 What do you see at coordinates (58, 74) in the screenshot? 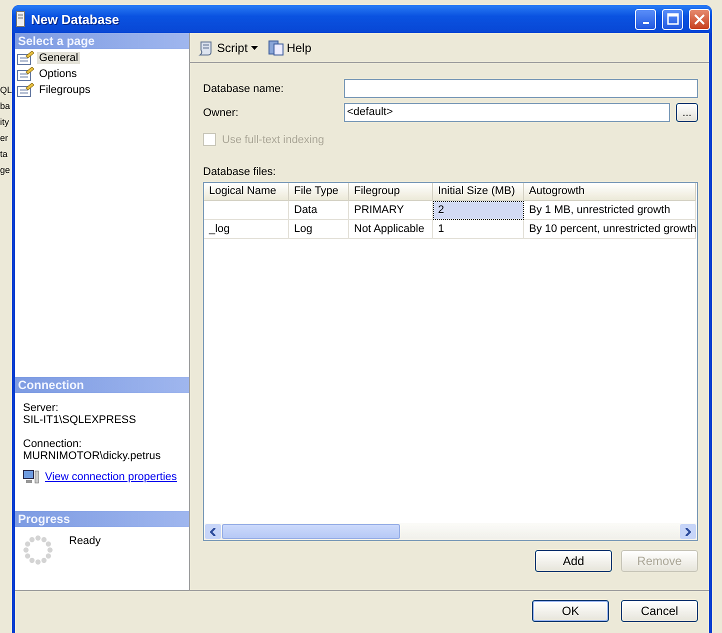
I see `page-item: Options` at bounding box center [58, 74].